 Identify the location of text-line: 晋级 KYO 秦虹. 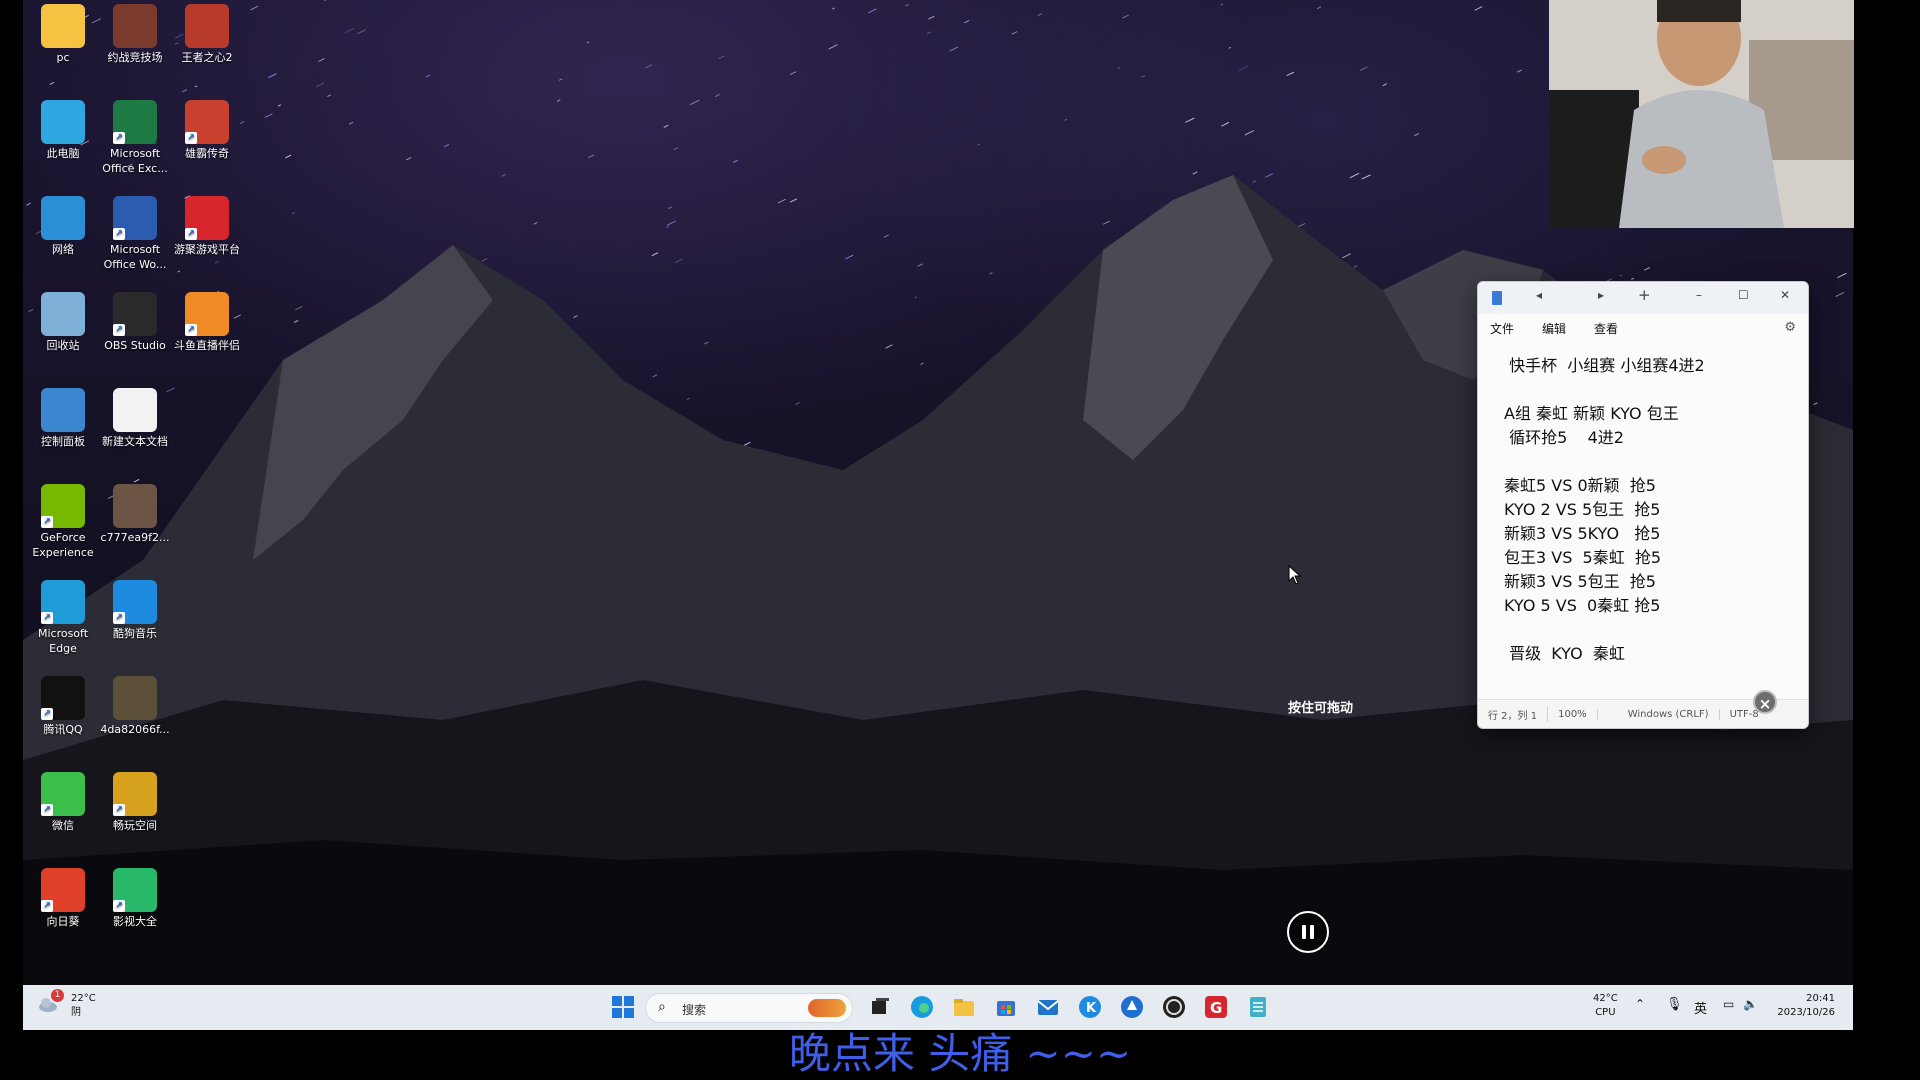
(1564, 653).